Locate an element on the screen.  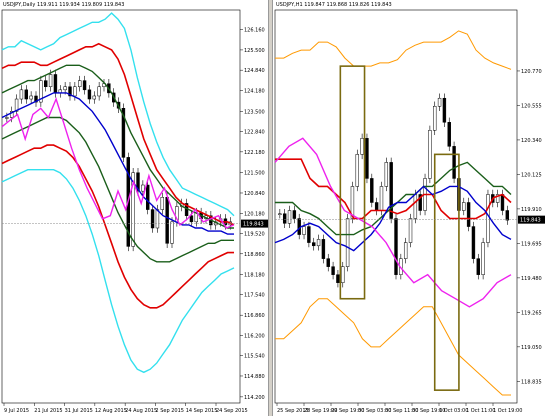
y-tick-label: 126.160 is located at coordinates (254, 31).